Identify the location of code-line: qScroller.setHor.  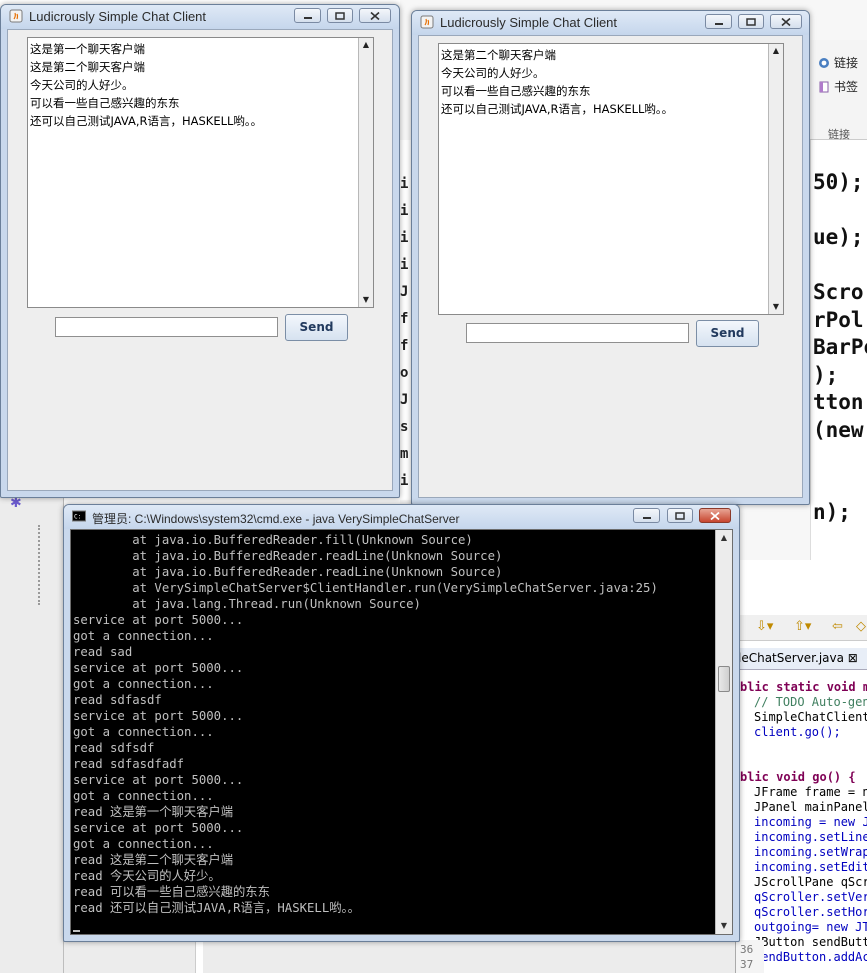
(810, 912).